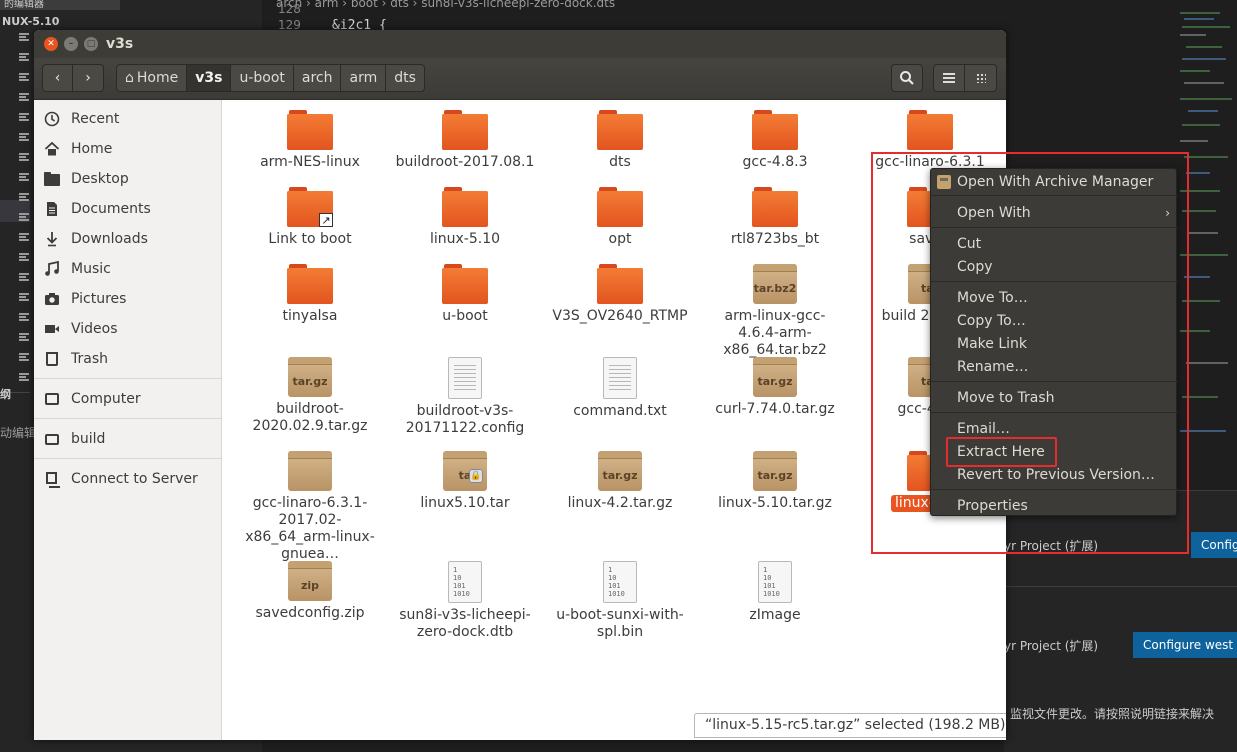 The width and height of the screenshot is (1237, 752). What do you see at coordinates (775, 162) in the screenshot?
I see `file-label: gcc-4.8.3` at bounding box center [775, 162].